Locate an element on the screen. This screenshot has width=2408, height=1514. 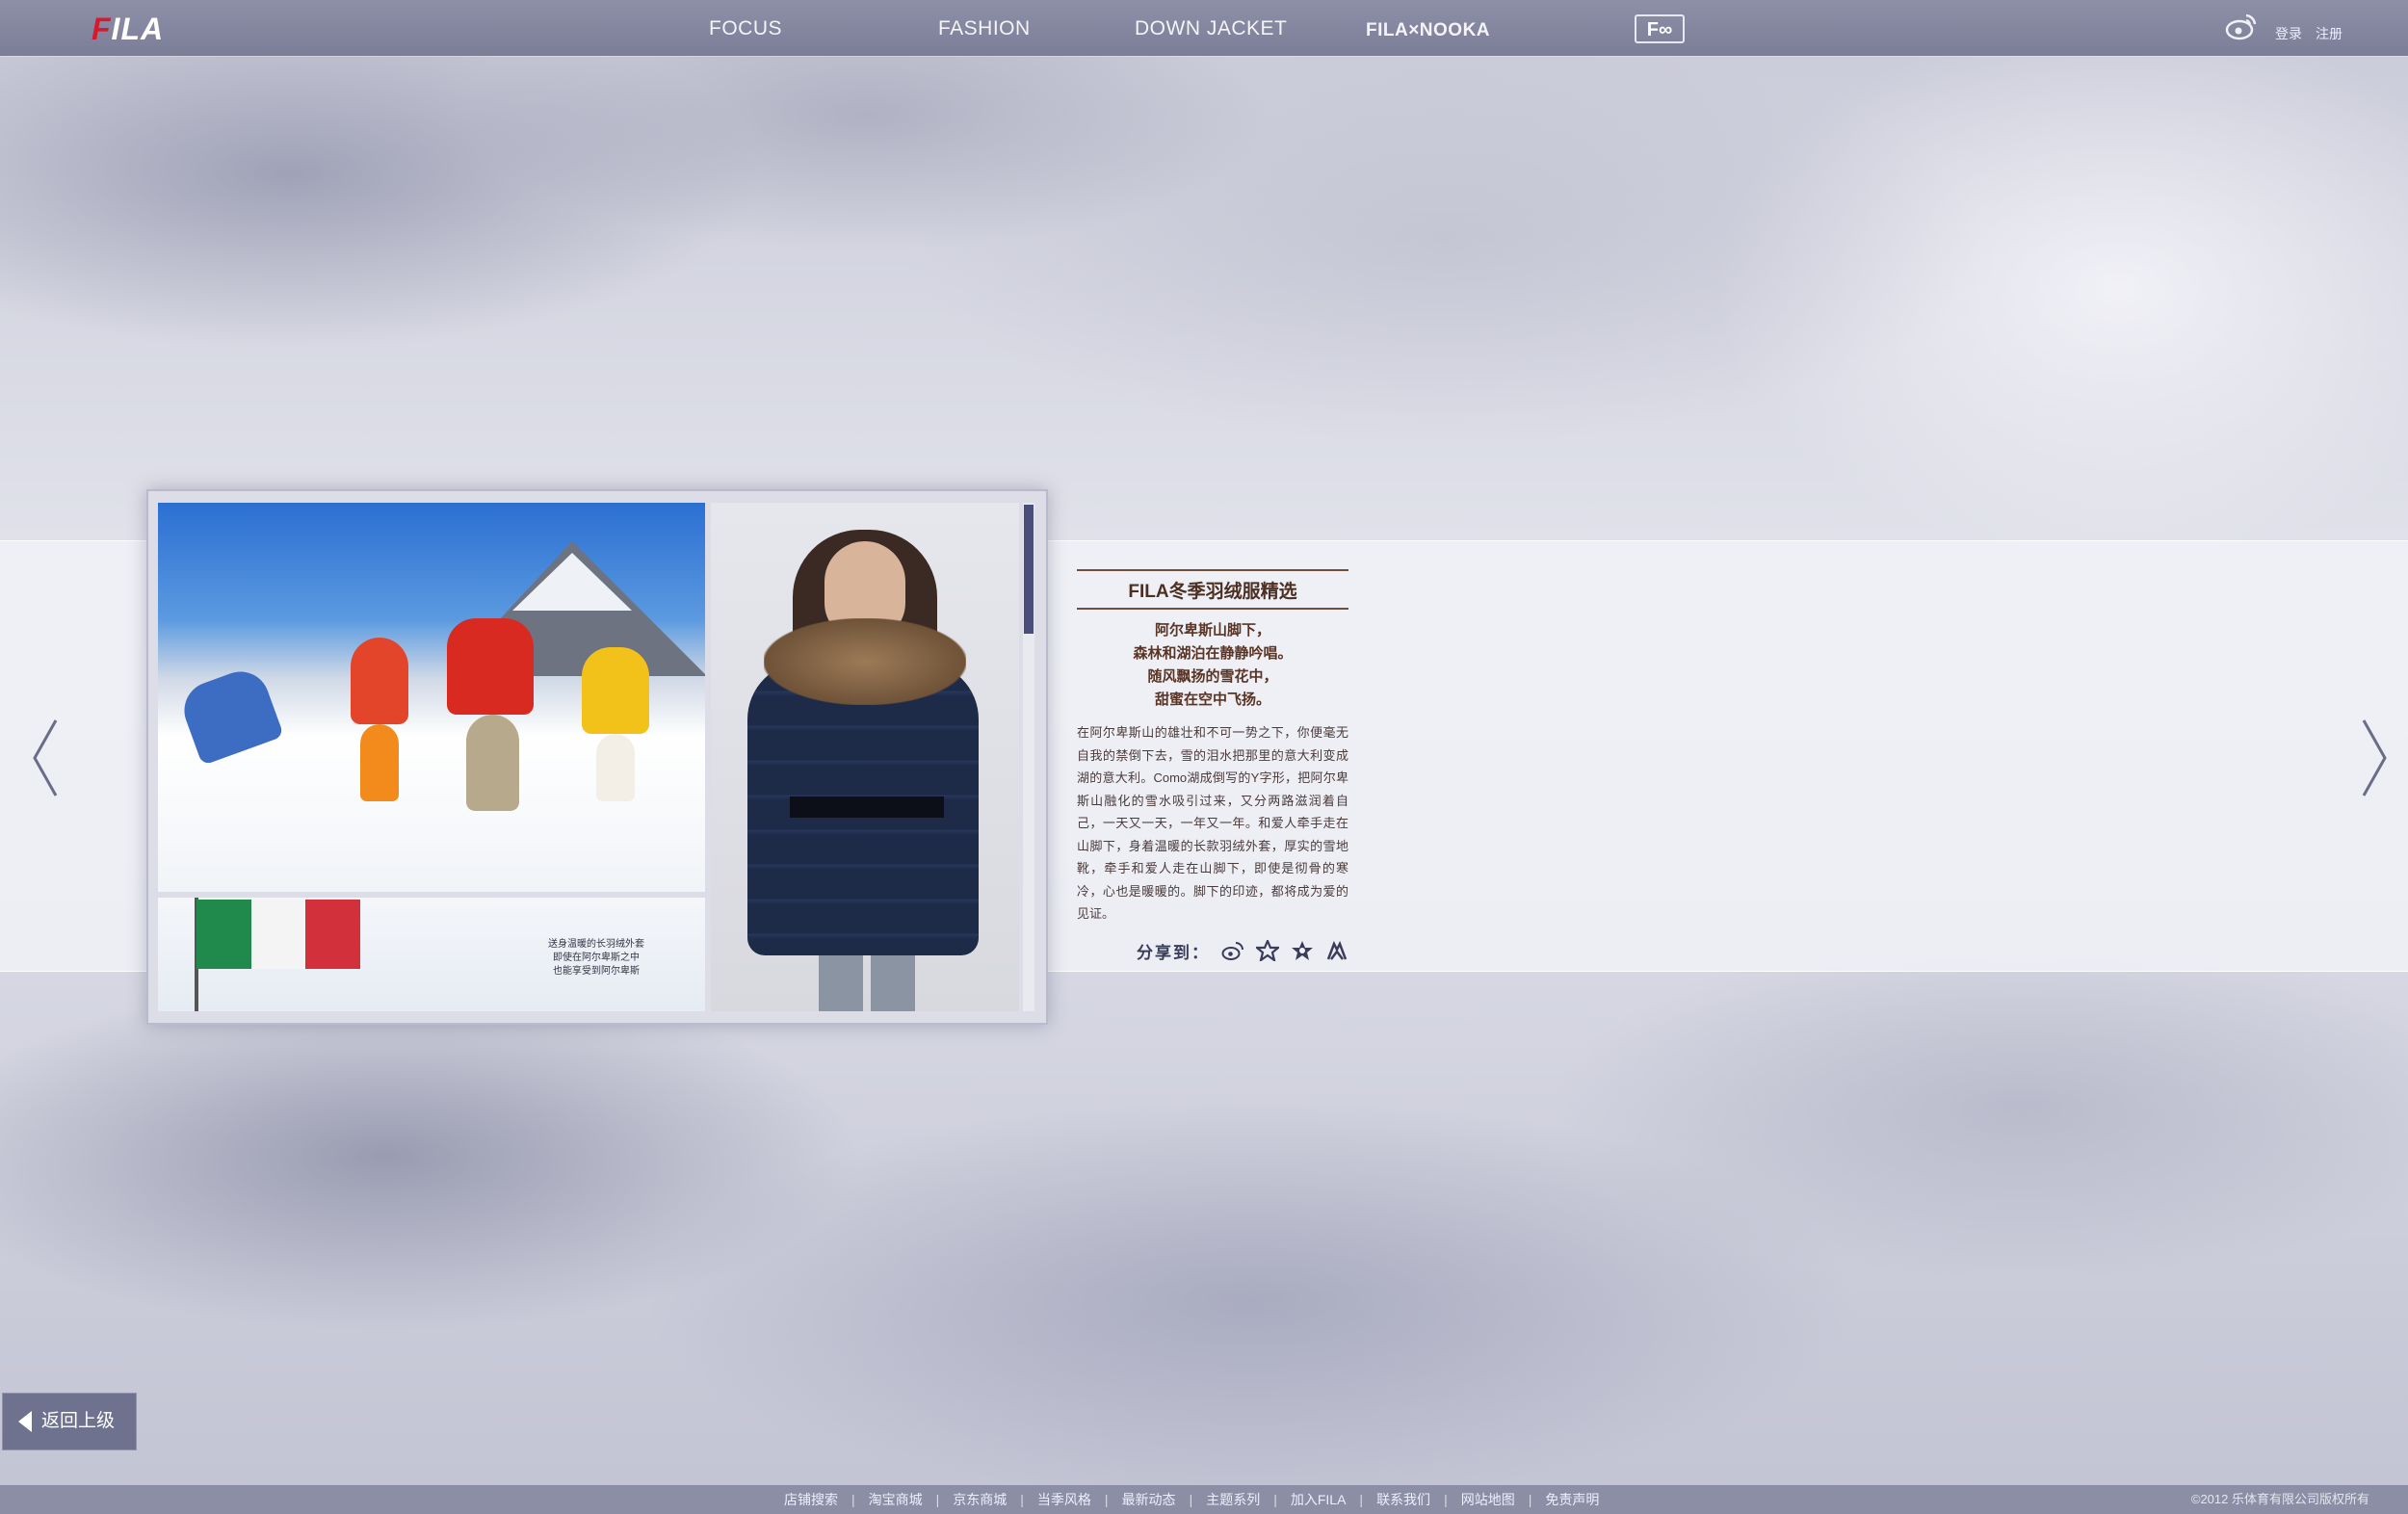
caption-line: 也能享受到阿尔卑斯 is located at coordinates (596, 971).